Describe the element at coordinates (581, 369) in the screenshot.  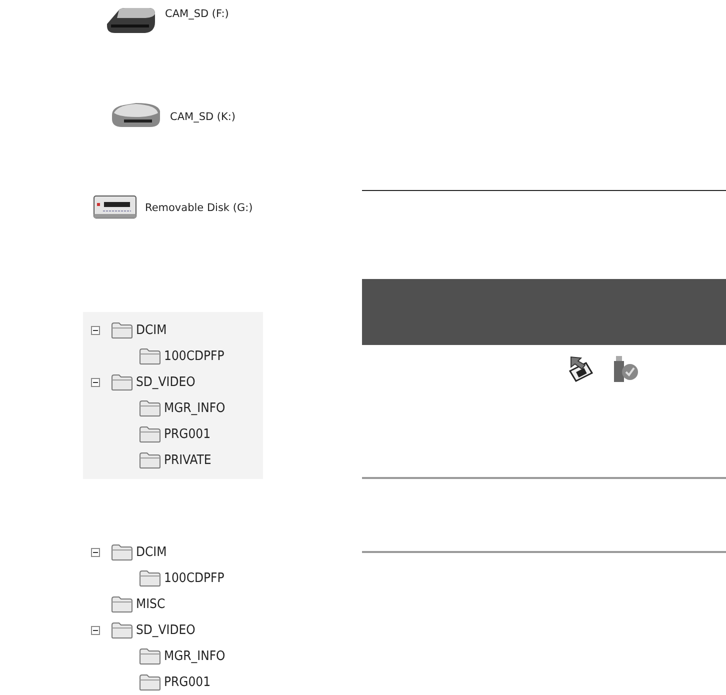
I see `arrow-device-icon` at that location.